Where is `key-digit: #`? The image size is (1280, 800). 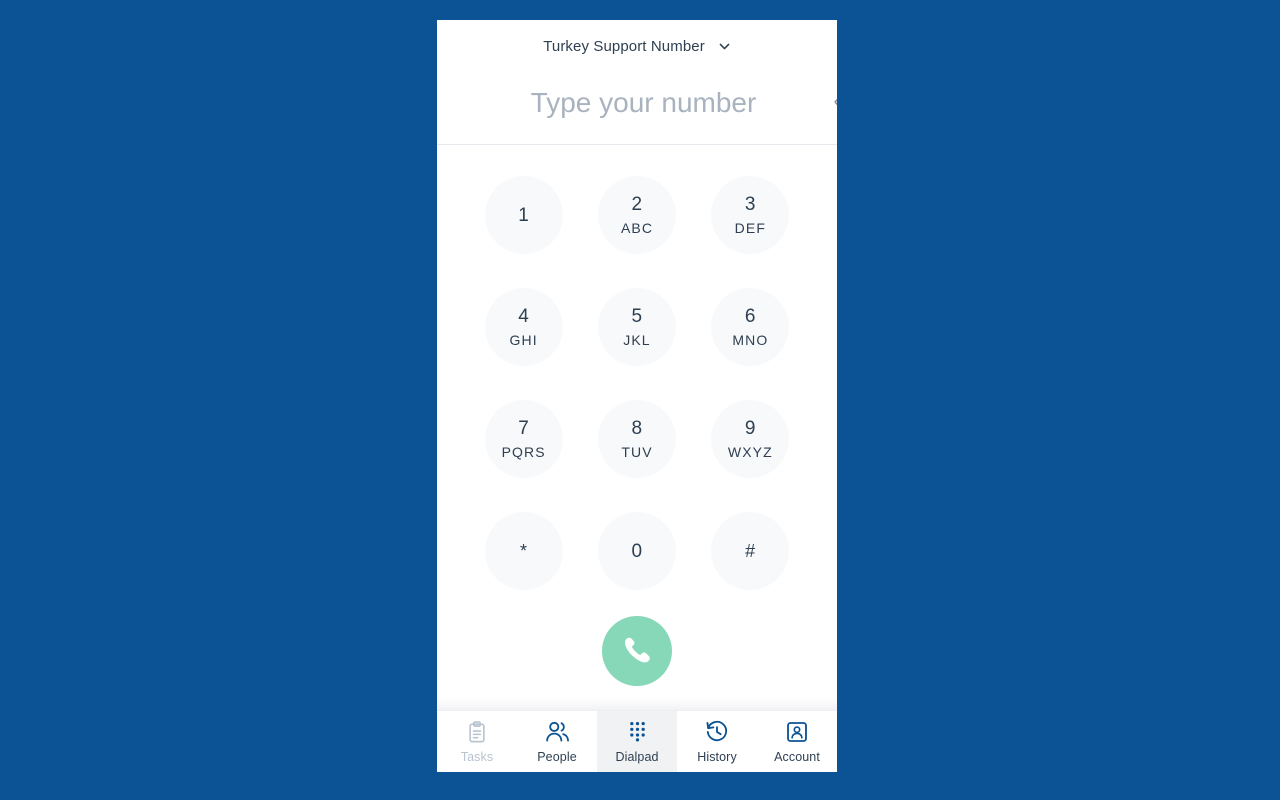 key-digit: # is located at coordinates (750, 551).